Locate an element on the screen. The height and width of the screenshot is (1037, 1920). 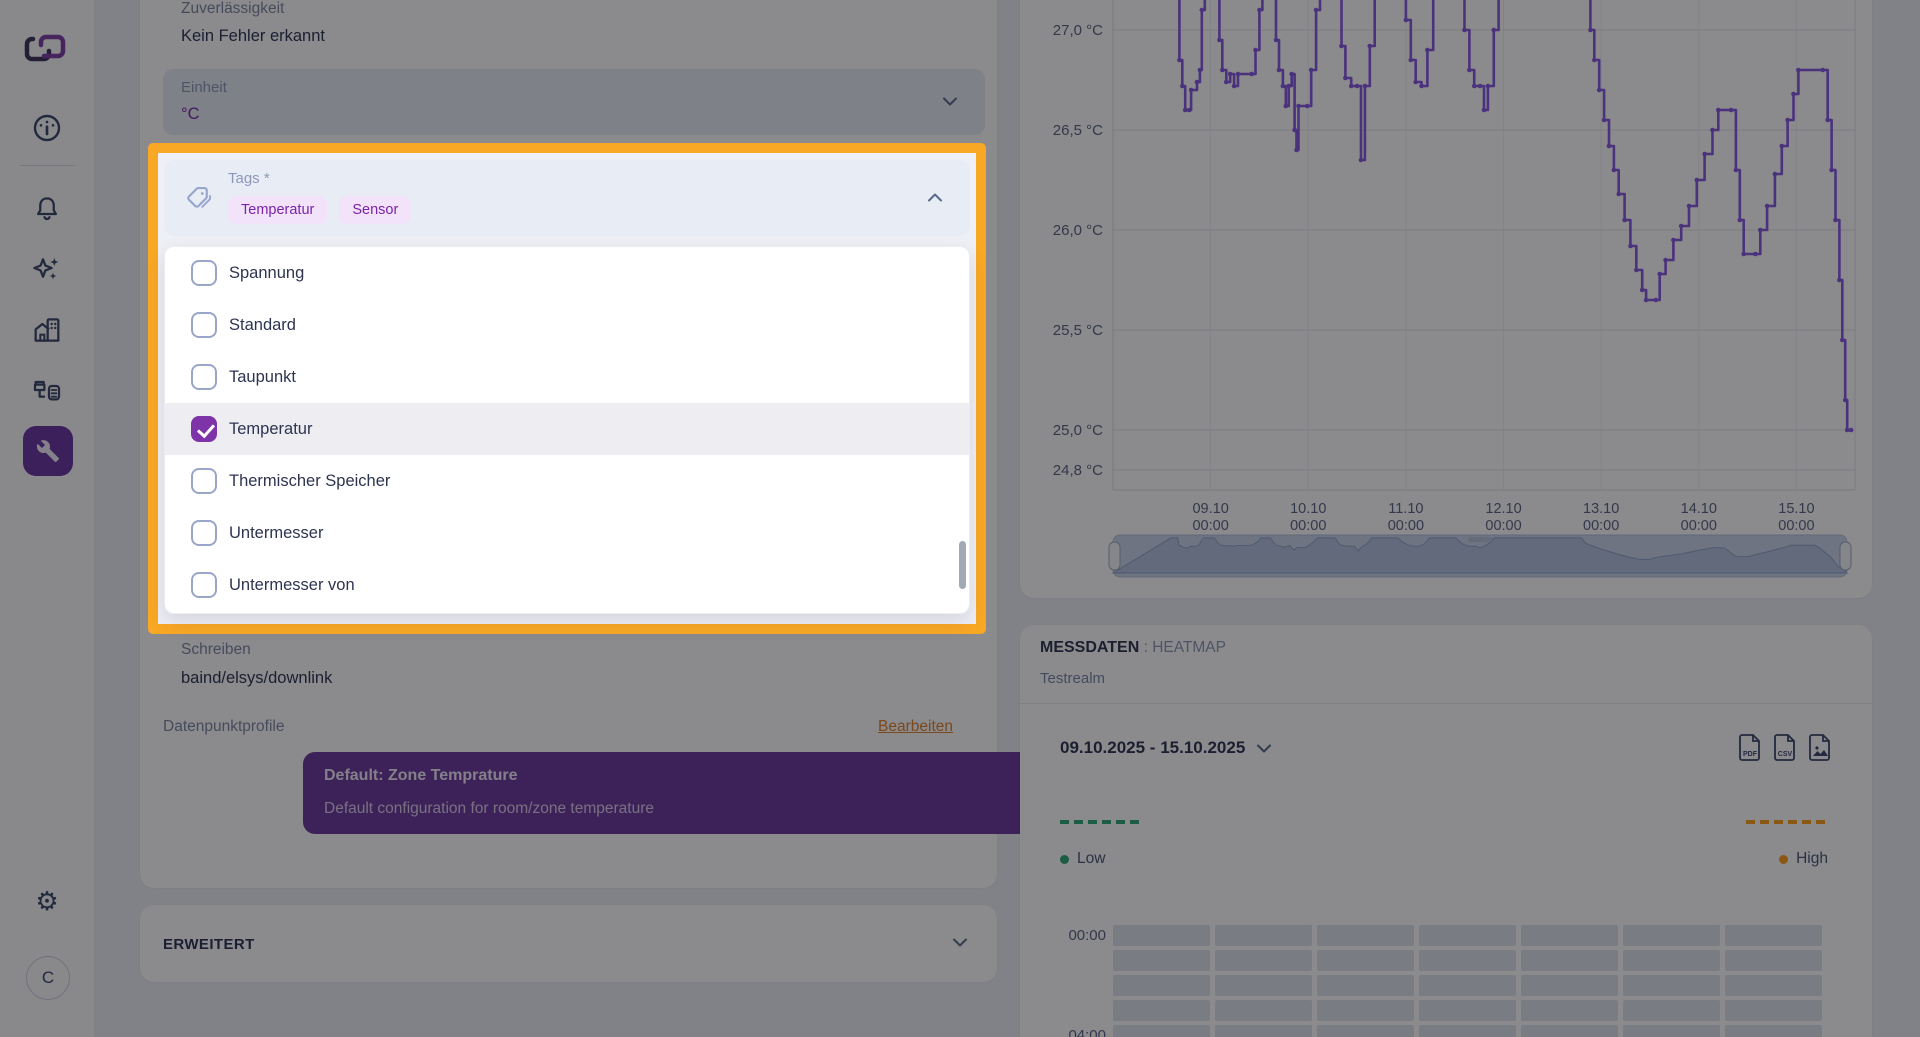
option-label: Standard is located at coordinates (262, 324).